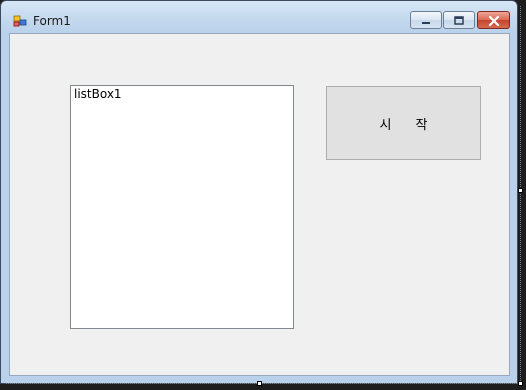 The image size is (526, 390). I want to click on designer-selection-border-right, so click(520, 194).